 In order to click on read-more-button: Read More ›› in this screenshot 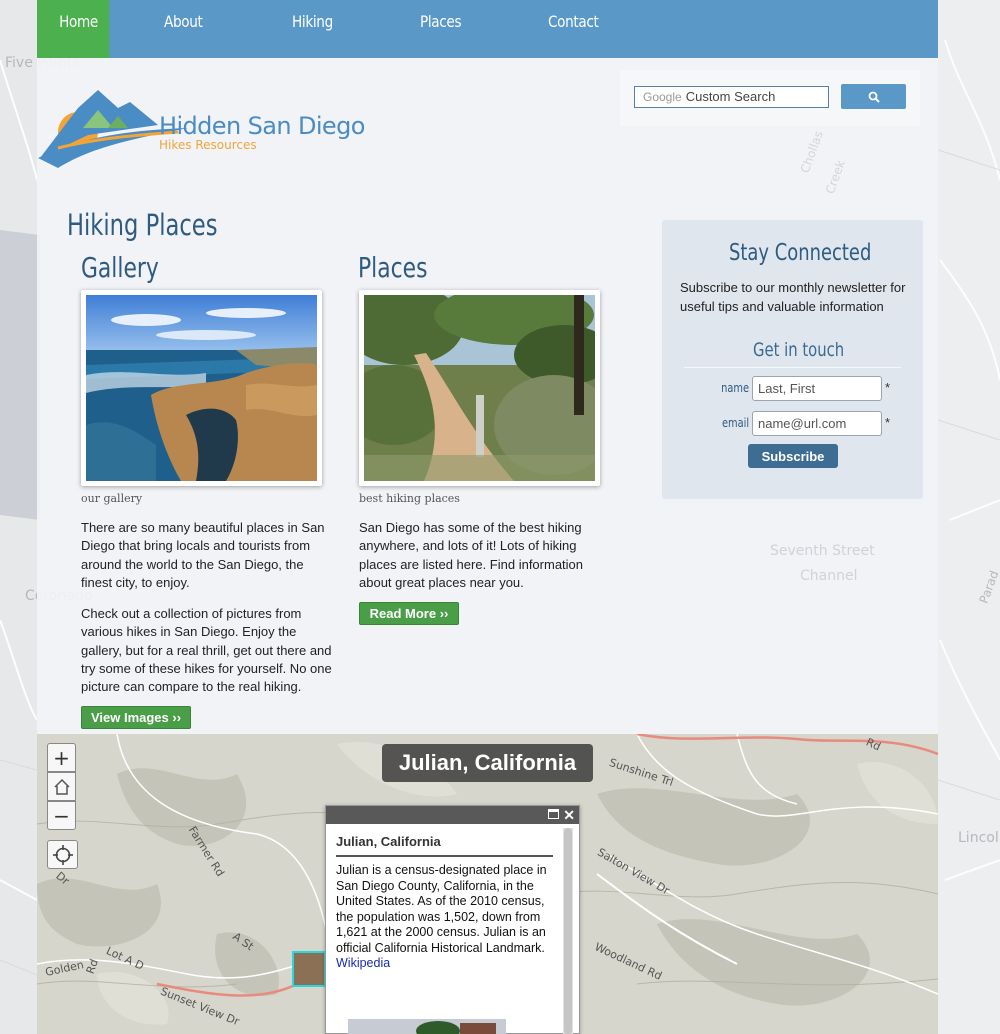, I will do `click(409, 613)`.